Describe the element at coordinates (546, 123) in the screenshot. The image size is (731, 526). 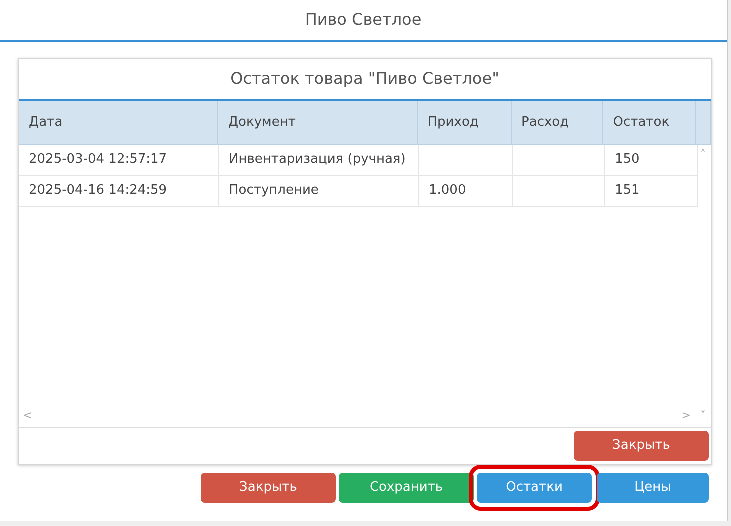
I see `column-header: Расход` at that location.